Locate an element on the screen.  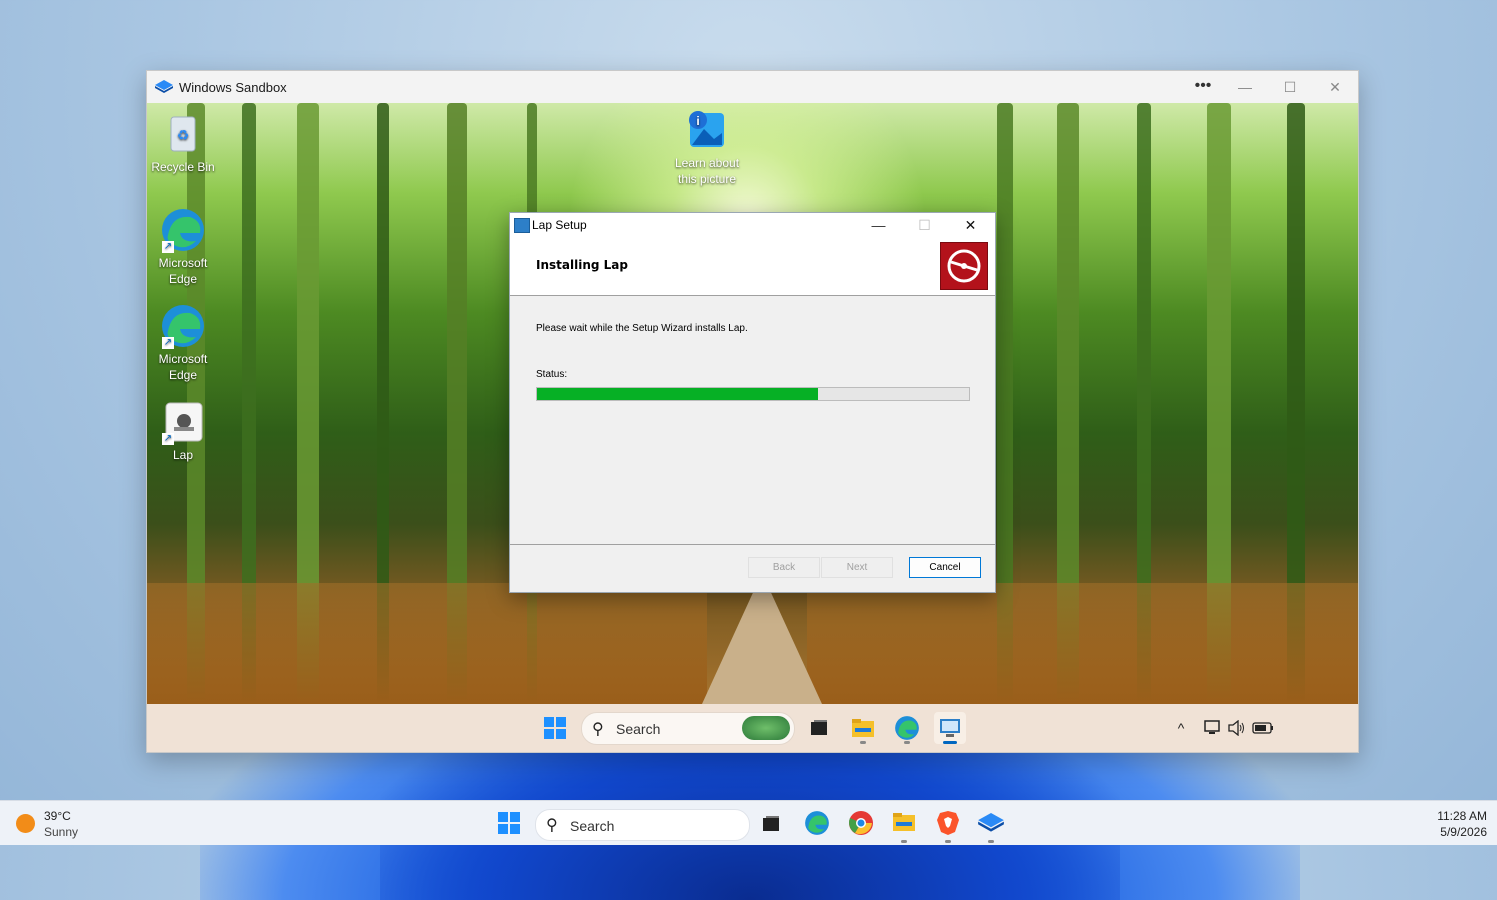
install-progress-bar is located at coordinates (753, 394).